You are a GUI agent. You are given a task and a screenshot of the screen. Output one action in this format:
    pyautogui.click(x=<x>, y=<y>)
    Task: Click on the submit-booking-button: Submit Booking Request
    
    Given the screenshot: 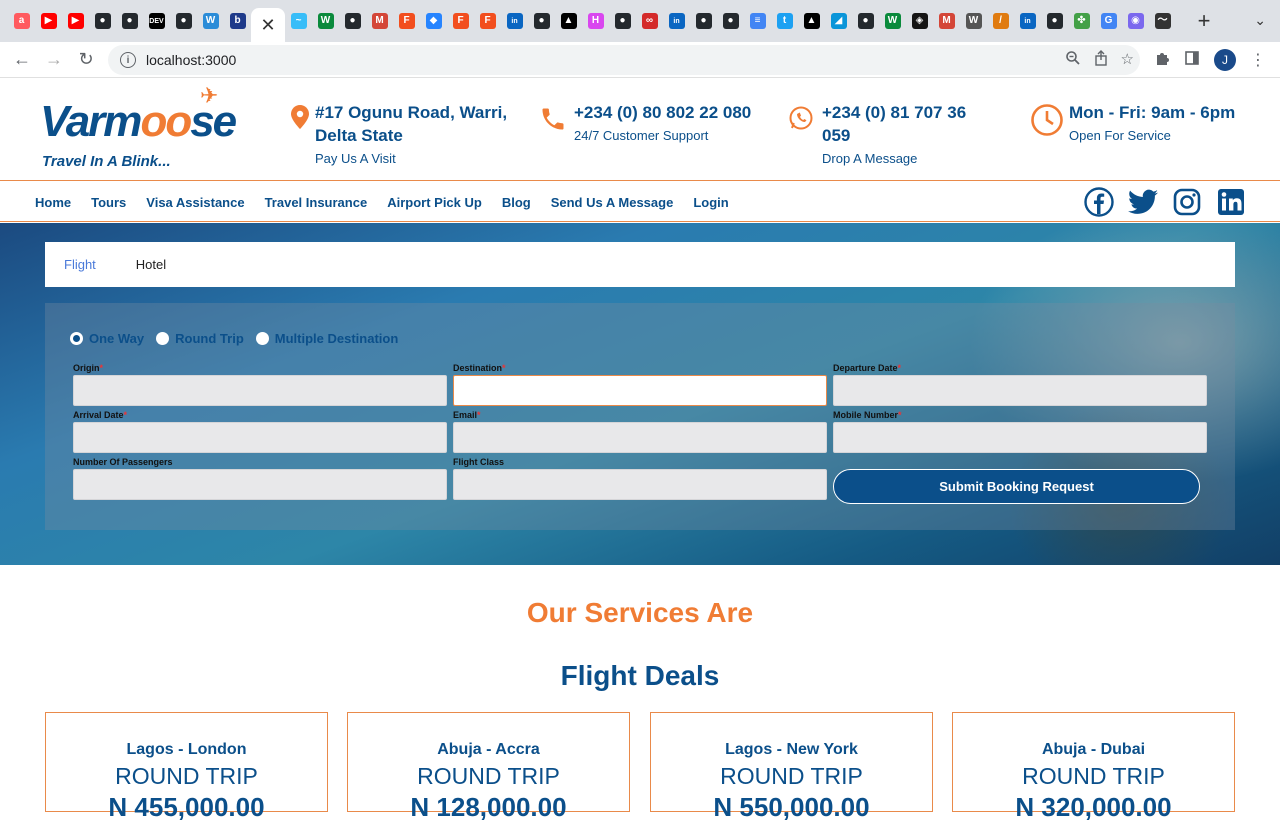 What is the action you would take?
    pyautogui.click(x=1016, y=486)
    